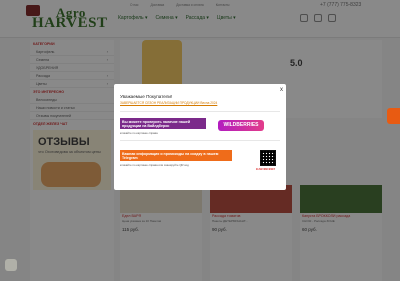 This screenshot has height=281, width=400. Describe the element at coordinates (139, 133) in the screenshot. I see `wildberries-note: кликайте по картинке справа` at that location.